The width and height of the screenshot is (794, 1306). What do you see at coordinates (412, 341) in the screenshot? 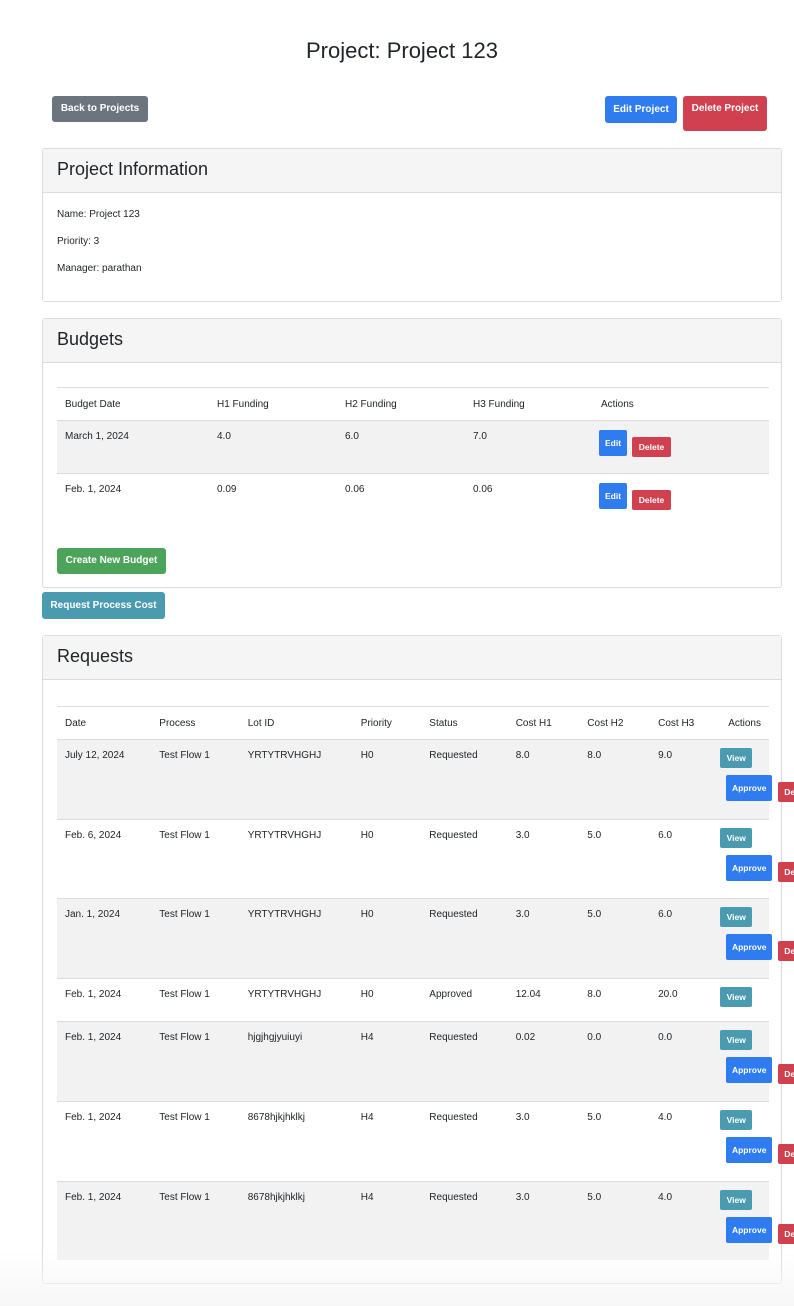
I see `budgets-header: Budgets` at bounding box center [412, 341].